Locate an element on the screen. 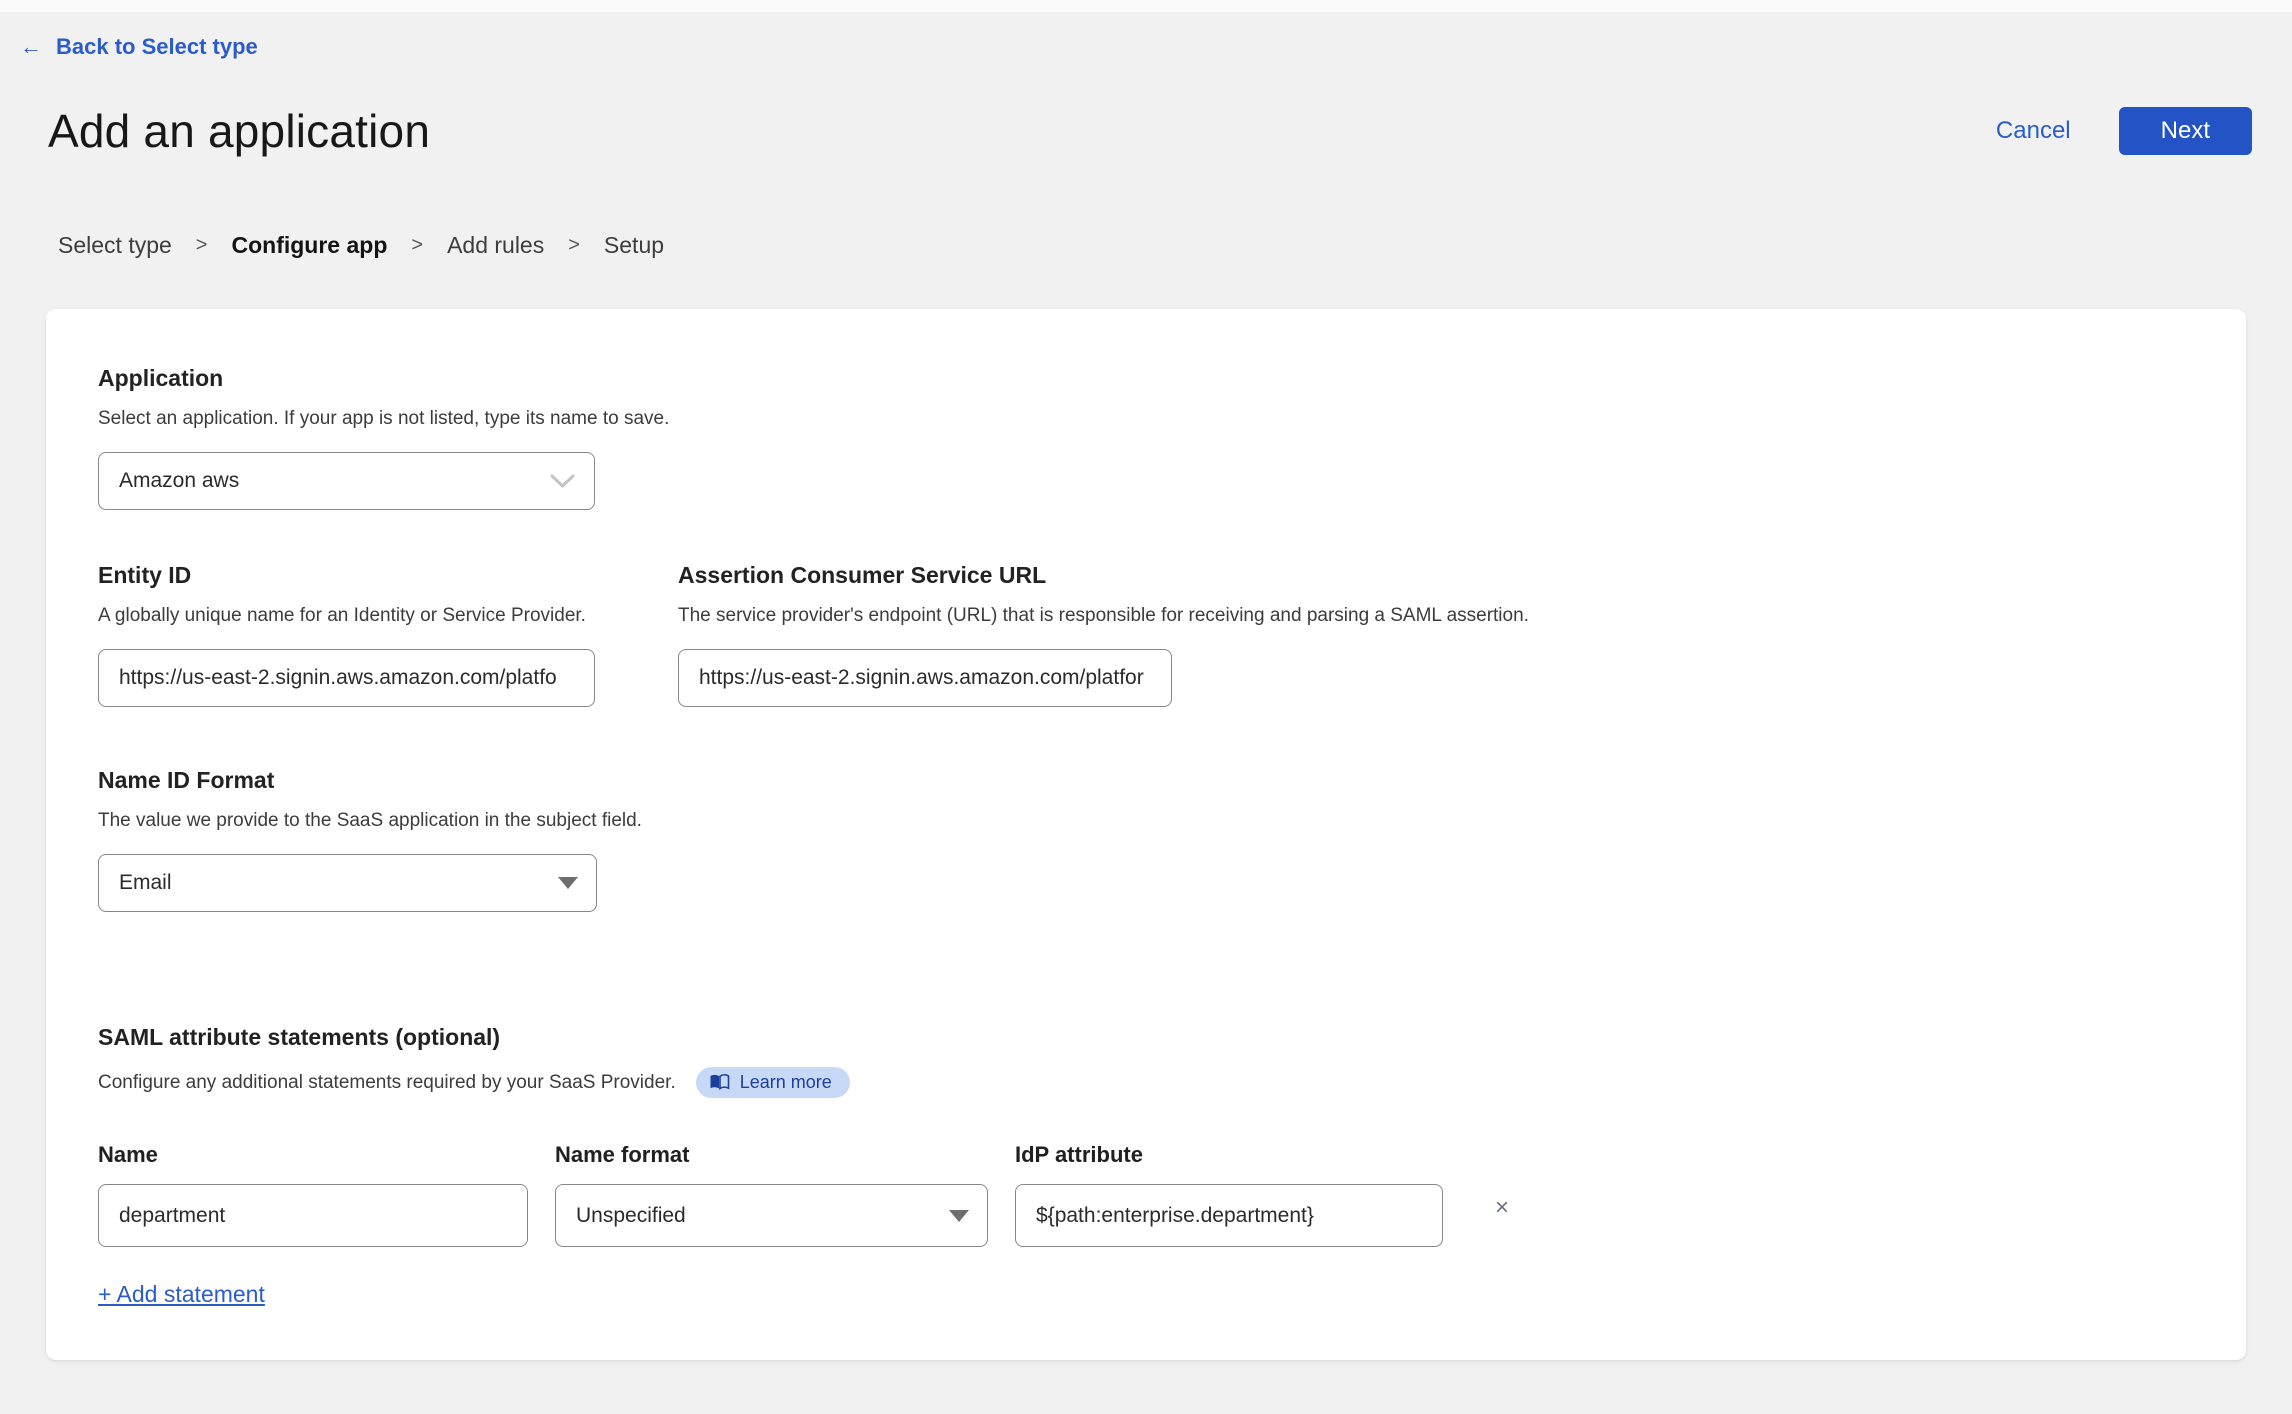 The height and width of the screenshot is (1414, 2292). learn-more-label: Learn more is located at coordinates (785, 1082).